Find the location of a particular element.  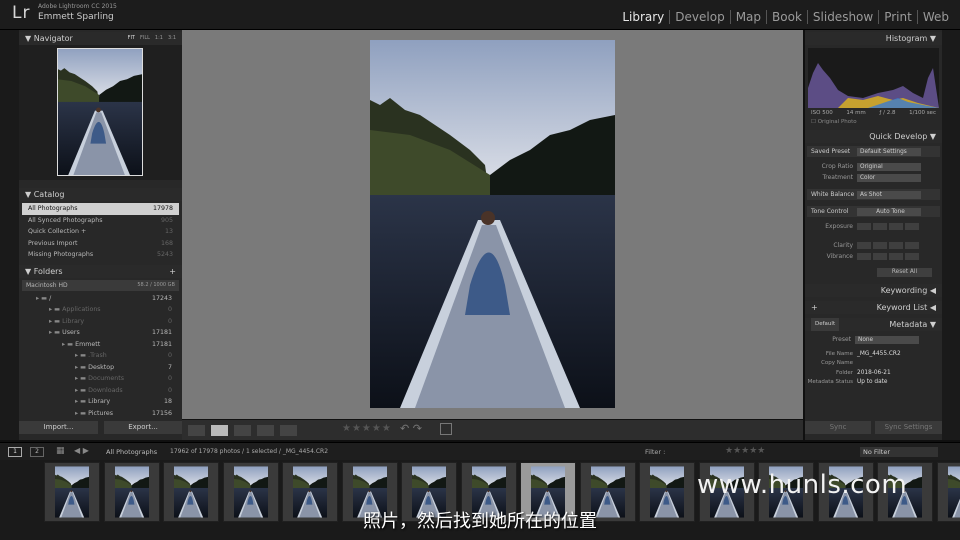

auto-tone-button: Auto Tone is located at coordinates (889, 211).